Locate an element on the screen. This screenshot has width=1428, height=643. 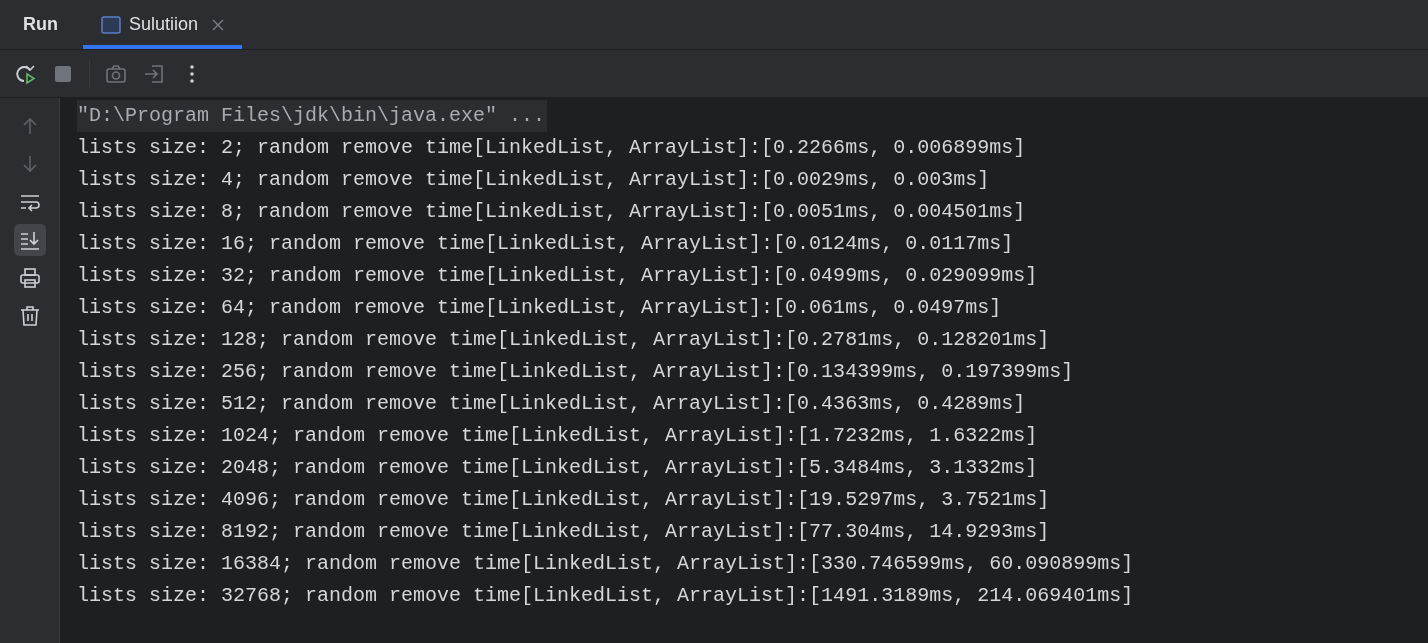
output-line: lists size: 4096; random remove time[LinkedList, ArrayList]:[19.5297ms, 3.7521ms] is located at coordinates (563, 500).